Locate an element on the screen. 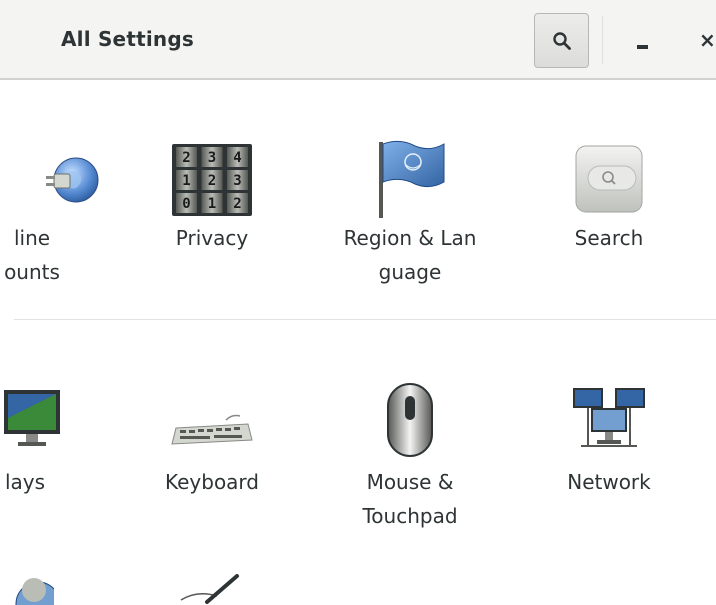 This screenshot has height=605, width=716. search-panel-icon is located at coordinates (609, 179).